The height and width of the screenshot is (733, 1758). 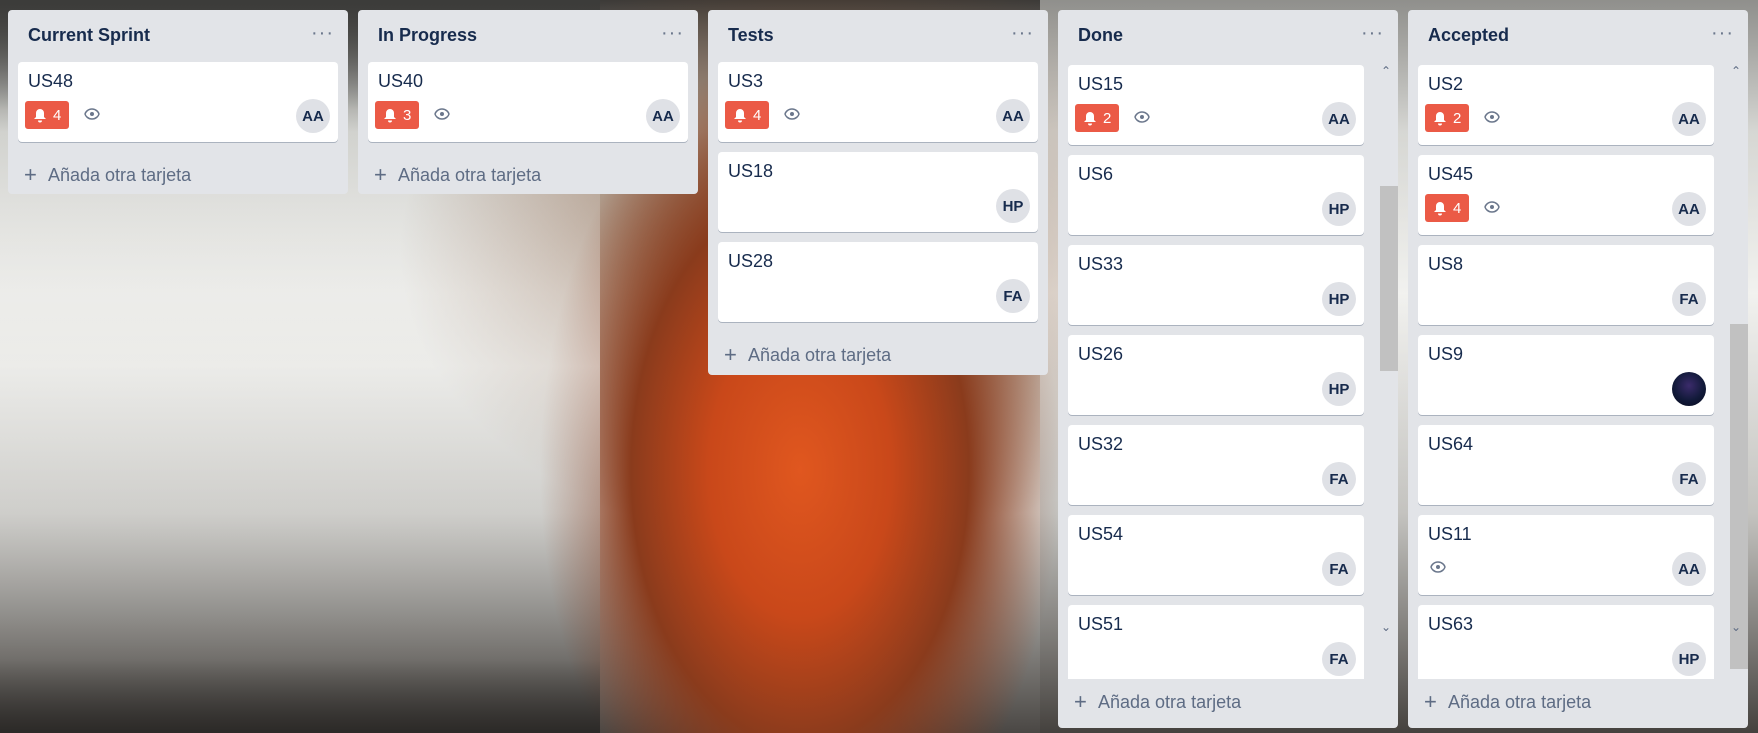 What do you see at coordinates (1216, 465) in the screenshot?
I see `card: US32 FA` at bounding box center [1216, 465].